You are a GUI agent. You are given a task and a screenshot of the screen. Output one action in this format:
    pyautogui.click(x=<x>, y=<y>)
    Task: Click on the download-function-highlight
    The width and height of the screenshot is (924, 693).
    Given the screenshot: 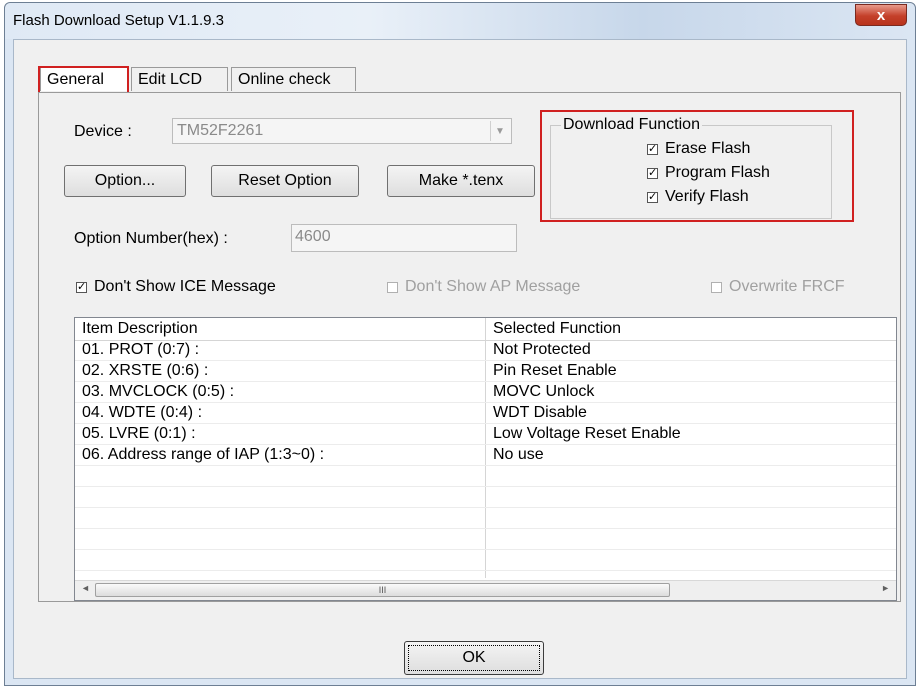 What is the action you would take?
    pyautogui.click(x=697, y=166)
    